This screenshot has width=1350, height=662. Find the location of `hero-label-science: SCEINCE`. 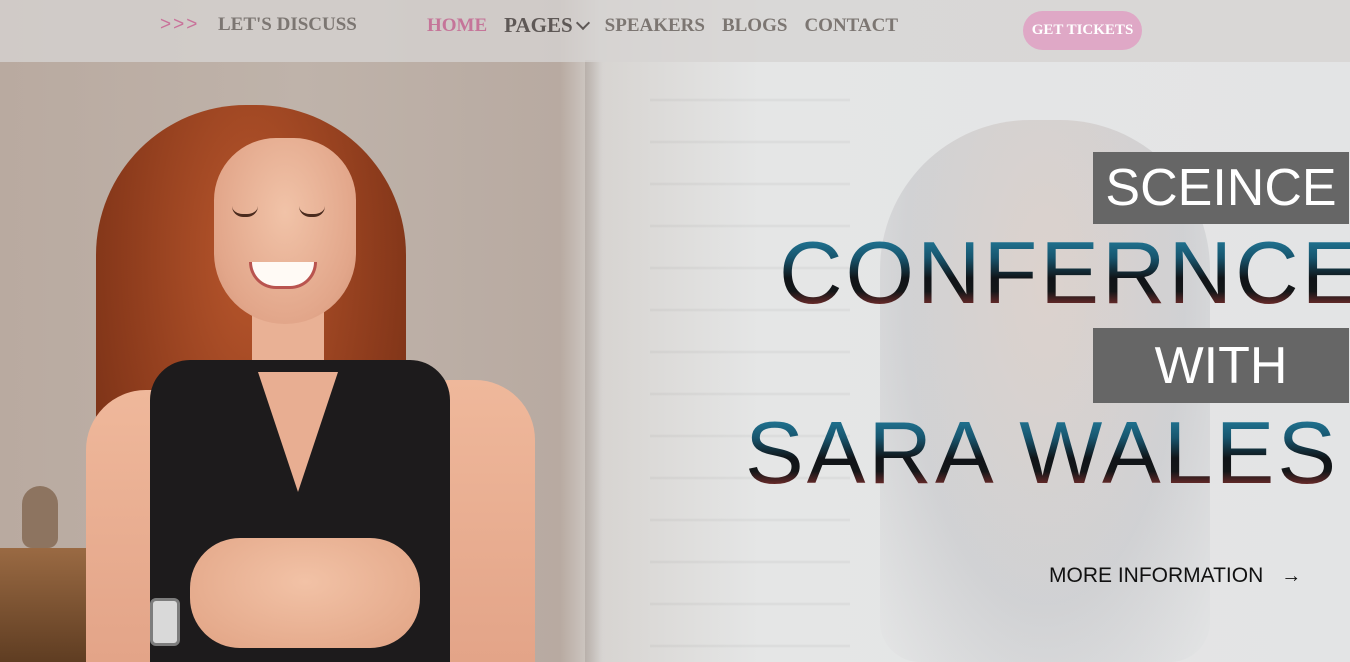

hero-label-science: SCEINCE is located at coordinates (1221, 188).